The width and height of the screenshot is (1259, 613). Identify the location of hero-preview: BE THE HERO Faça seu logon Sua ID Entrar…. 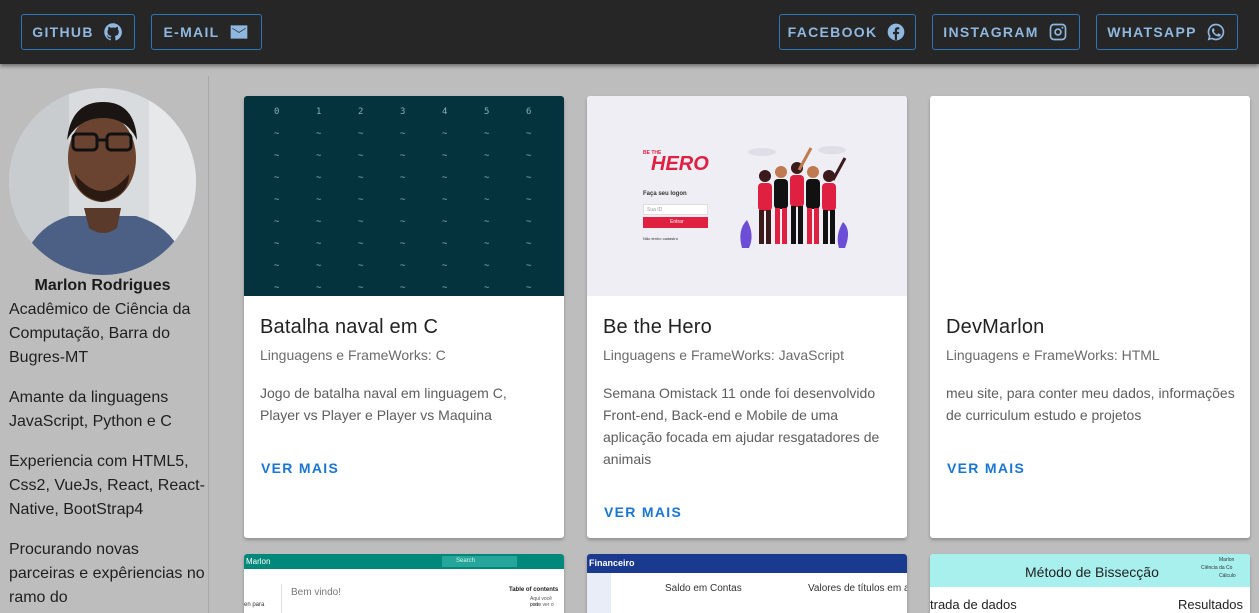
(747, 196).